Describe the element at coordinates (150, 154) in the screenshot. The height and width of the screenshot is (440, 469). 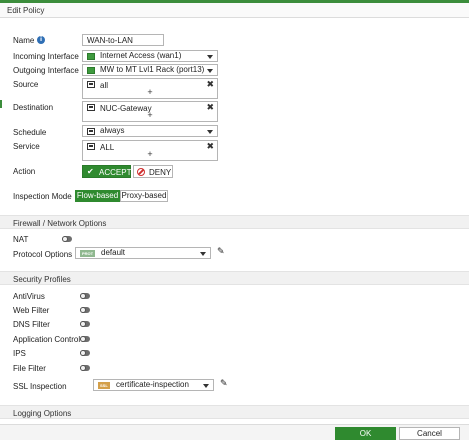
I see `add-service-icon: +` at that location.